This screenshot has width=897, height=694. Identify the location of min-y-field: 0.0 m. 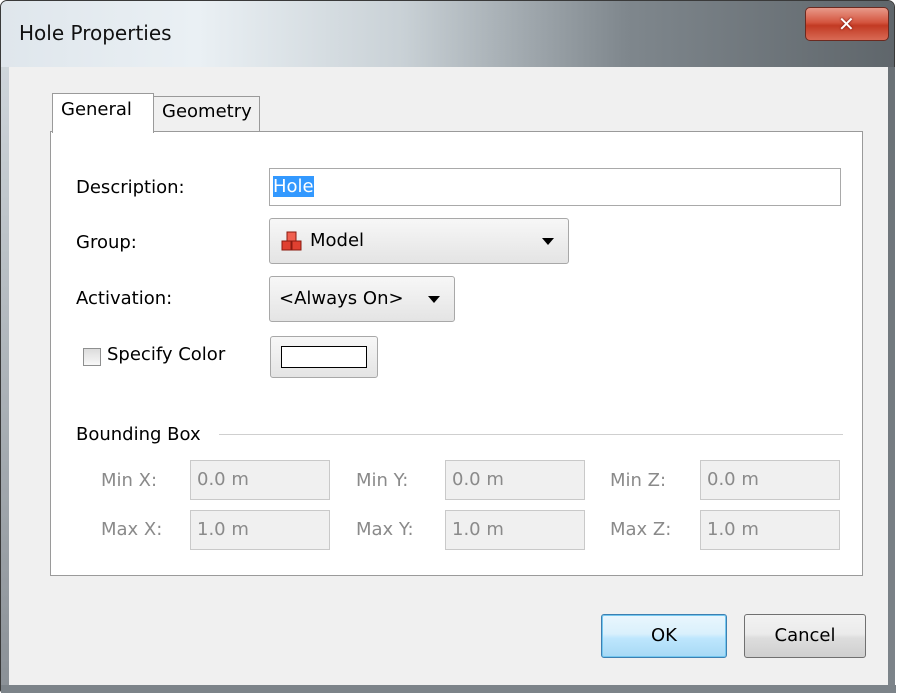
(515, 480).